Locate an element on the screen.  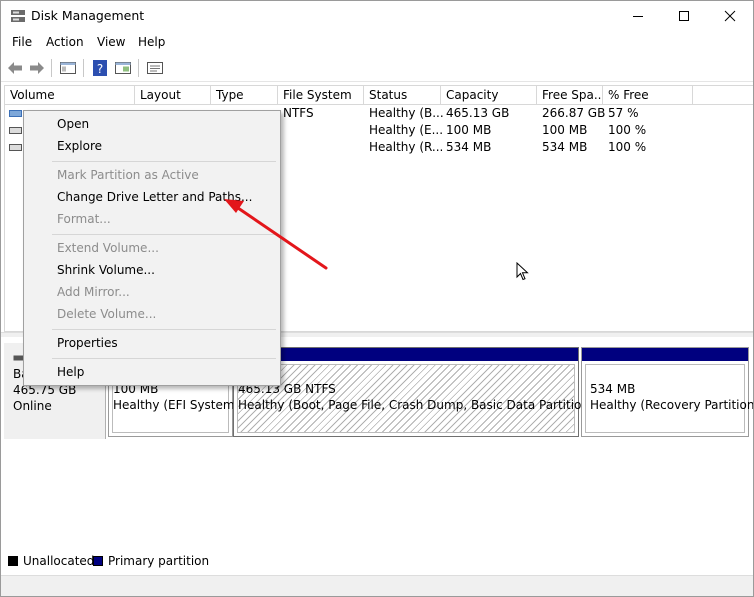
cell-free-space: 100 MB is located at coordinates (565, 130).